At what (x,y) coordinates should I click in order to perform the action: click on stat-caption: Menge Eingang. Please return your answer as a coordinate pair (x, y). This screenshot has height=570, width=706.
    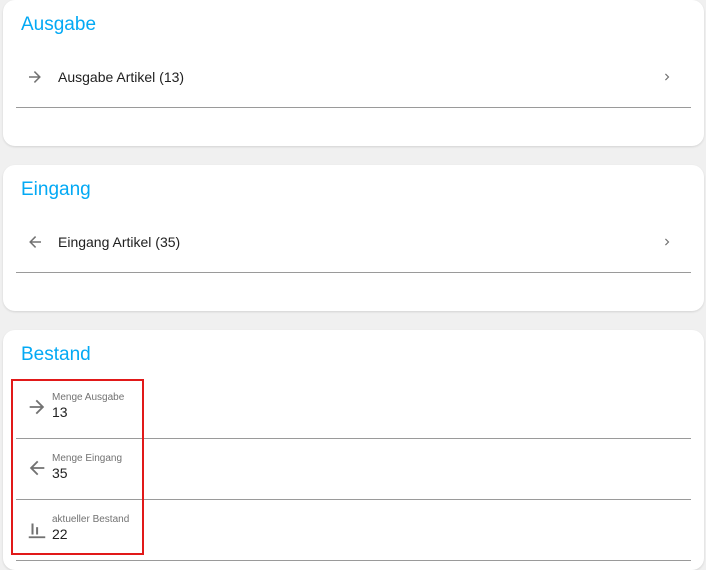
    Looking at the image, I should click on (87, 458).